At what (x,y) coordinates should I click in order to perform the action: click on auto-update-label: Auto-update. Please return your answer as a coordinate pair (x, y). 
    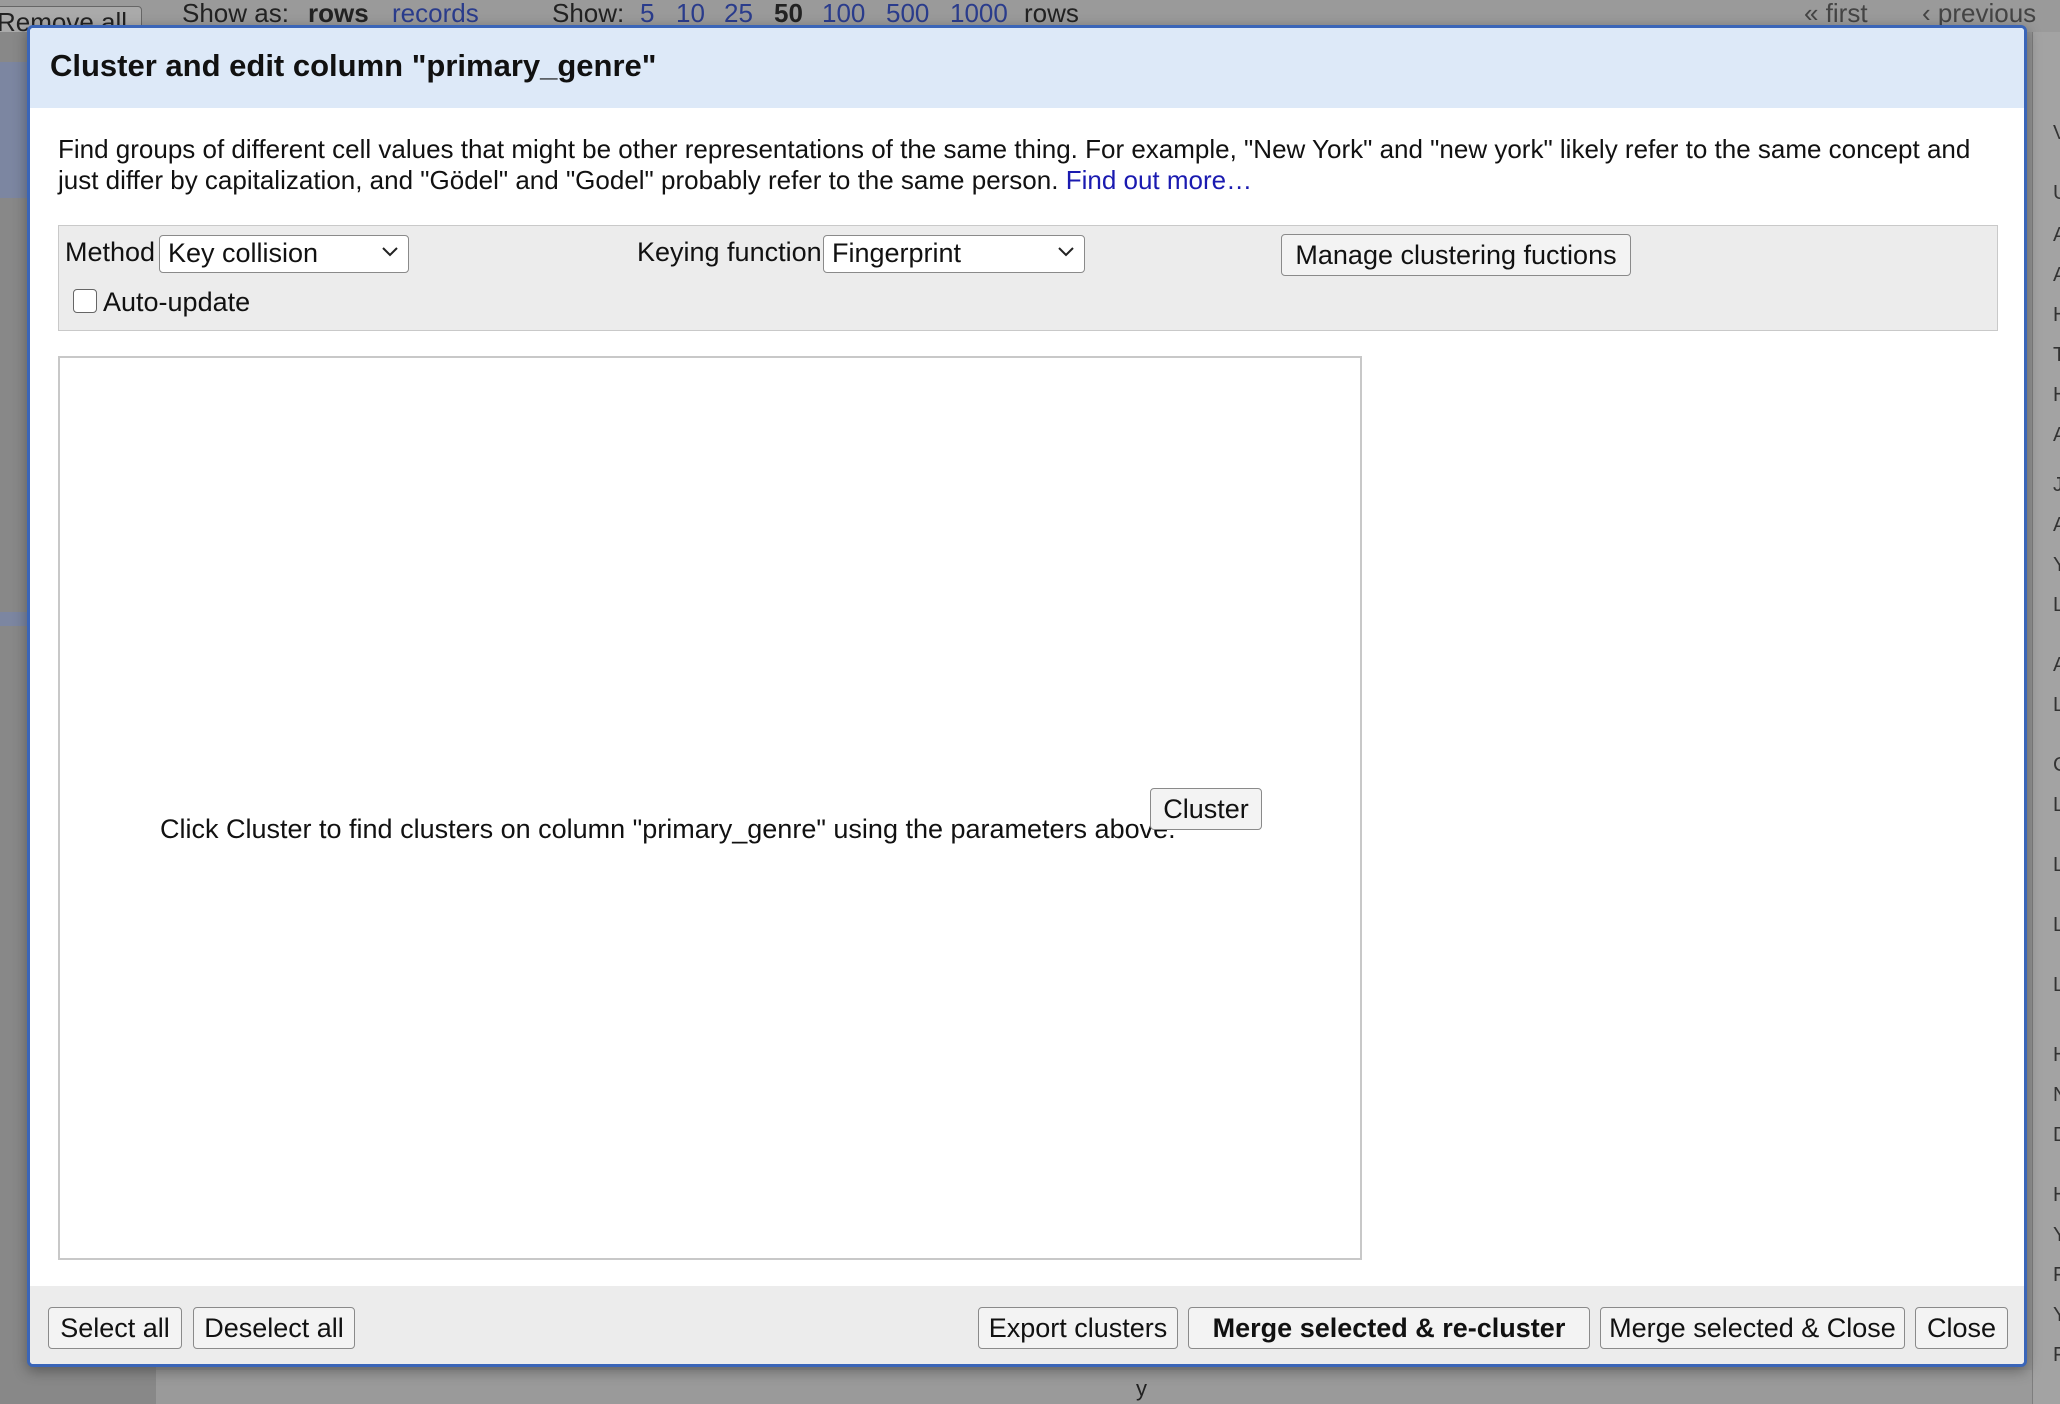
    Looking at the image, I should click on (176, 302).